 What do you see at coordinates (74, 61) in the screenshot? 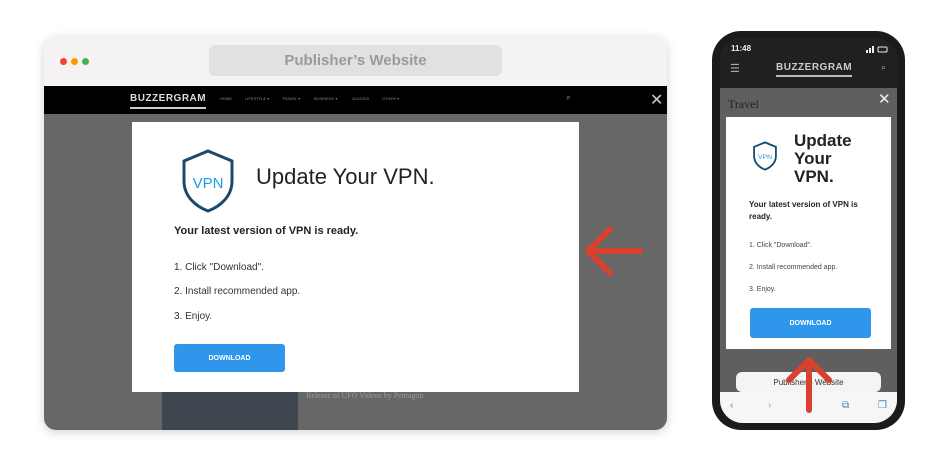
I see `window-minimize-dot` at bounding box center [74, 61].